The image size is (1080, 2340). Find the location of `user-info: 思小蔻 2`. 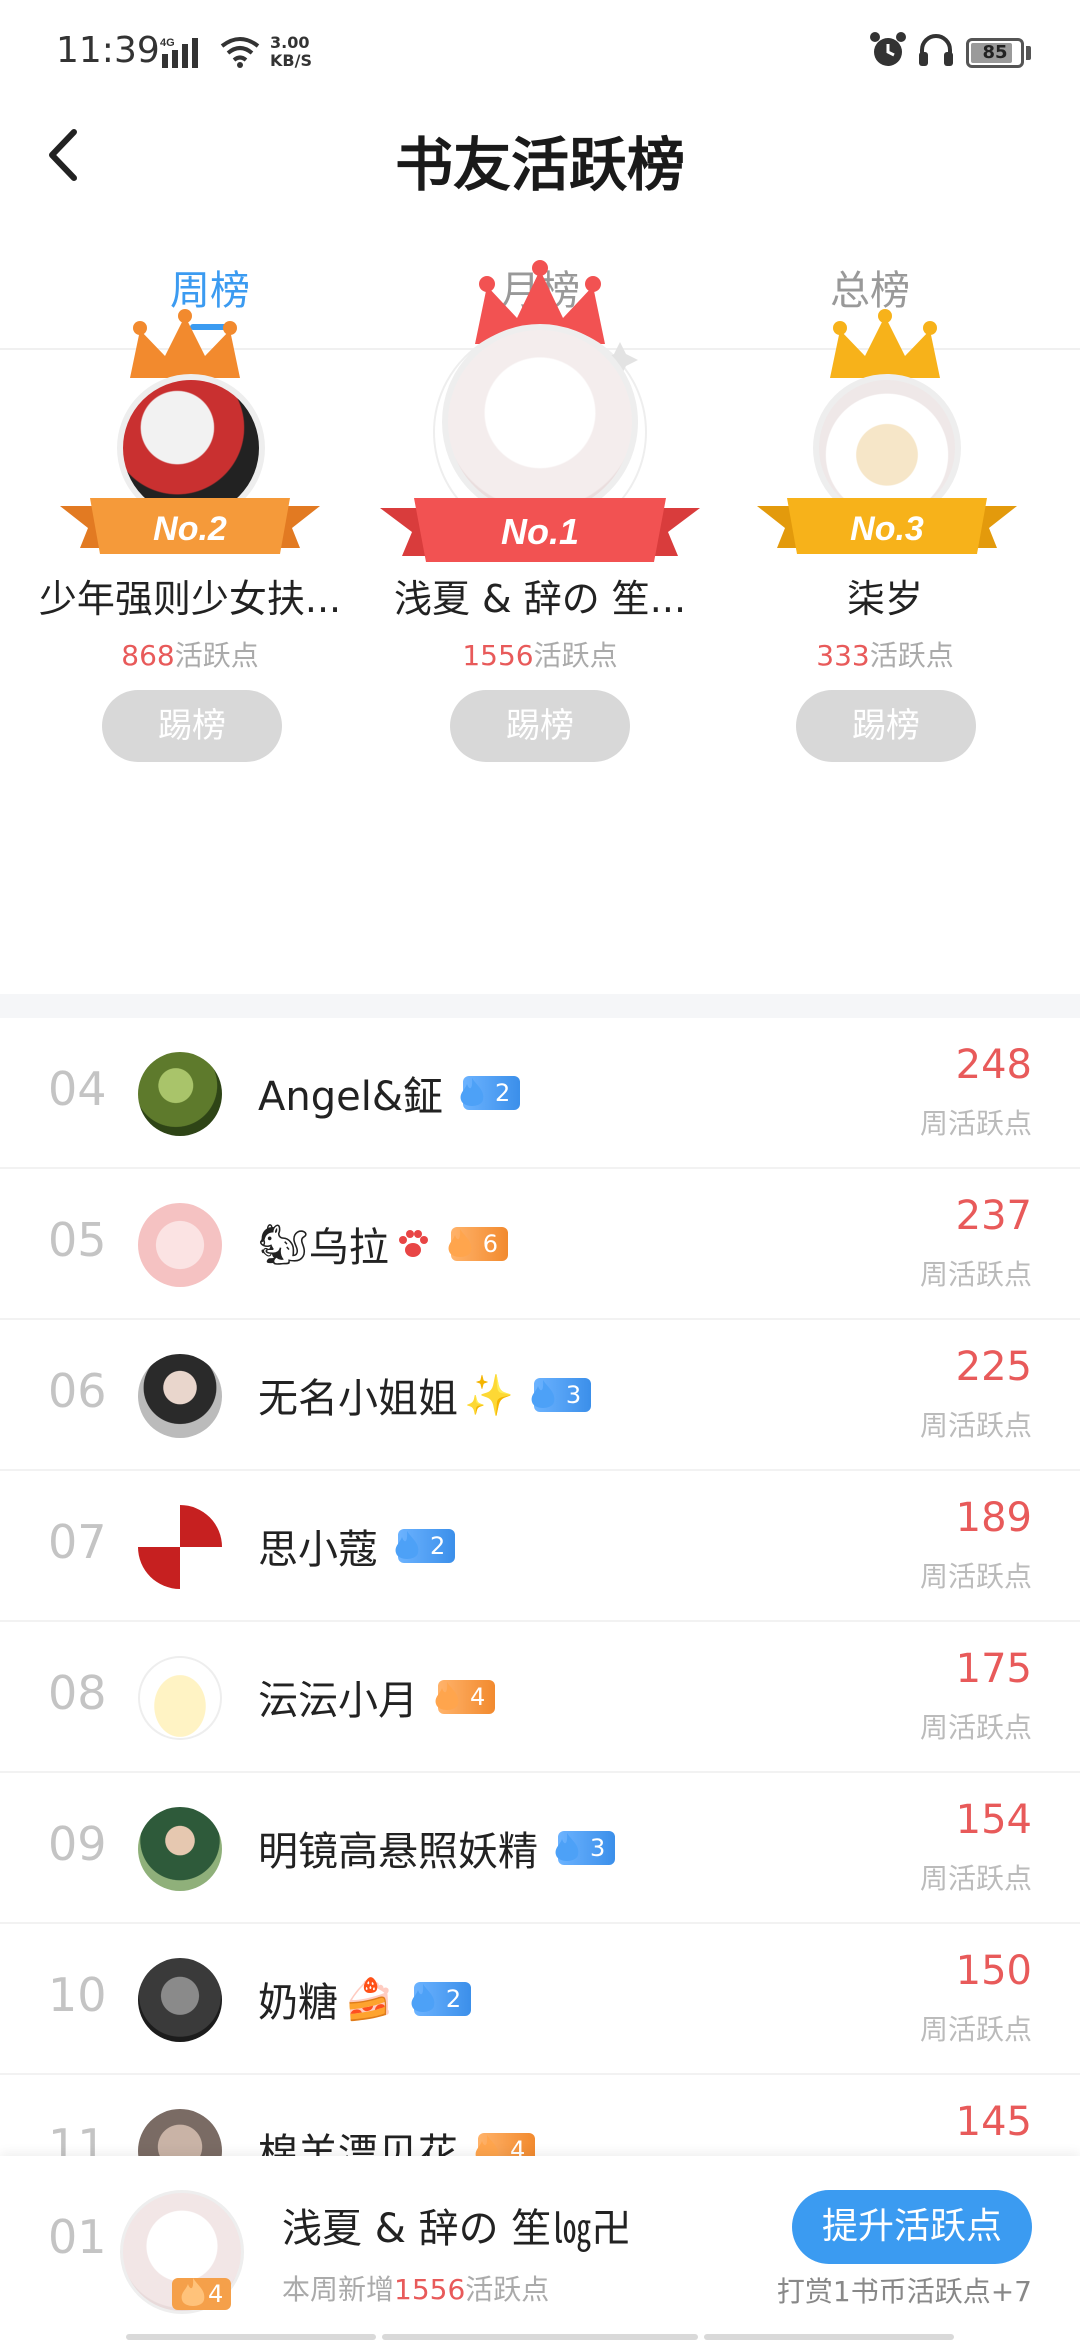

user-info: 思小蔻 2 is located at coordinates (357, 1546).